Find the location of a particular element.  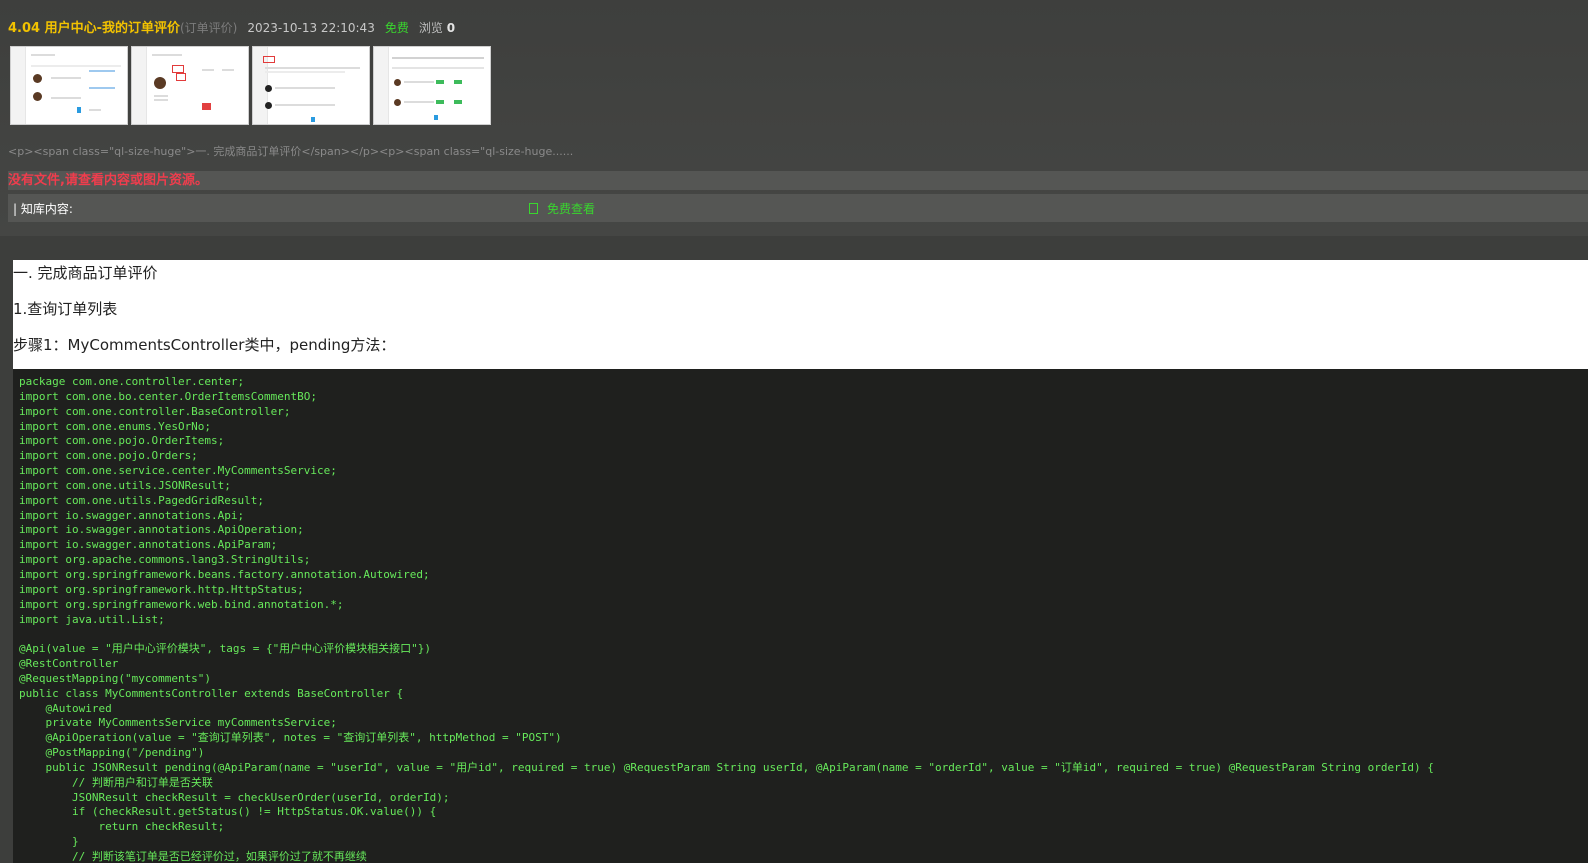

free-view-button: 免费查看 is located at coordinates (562, 208).